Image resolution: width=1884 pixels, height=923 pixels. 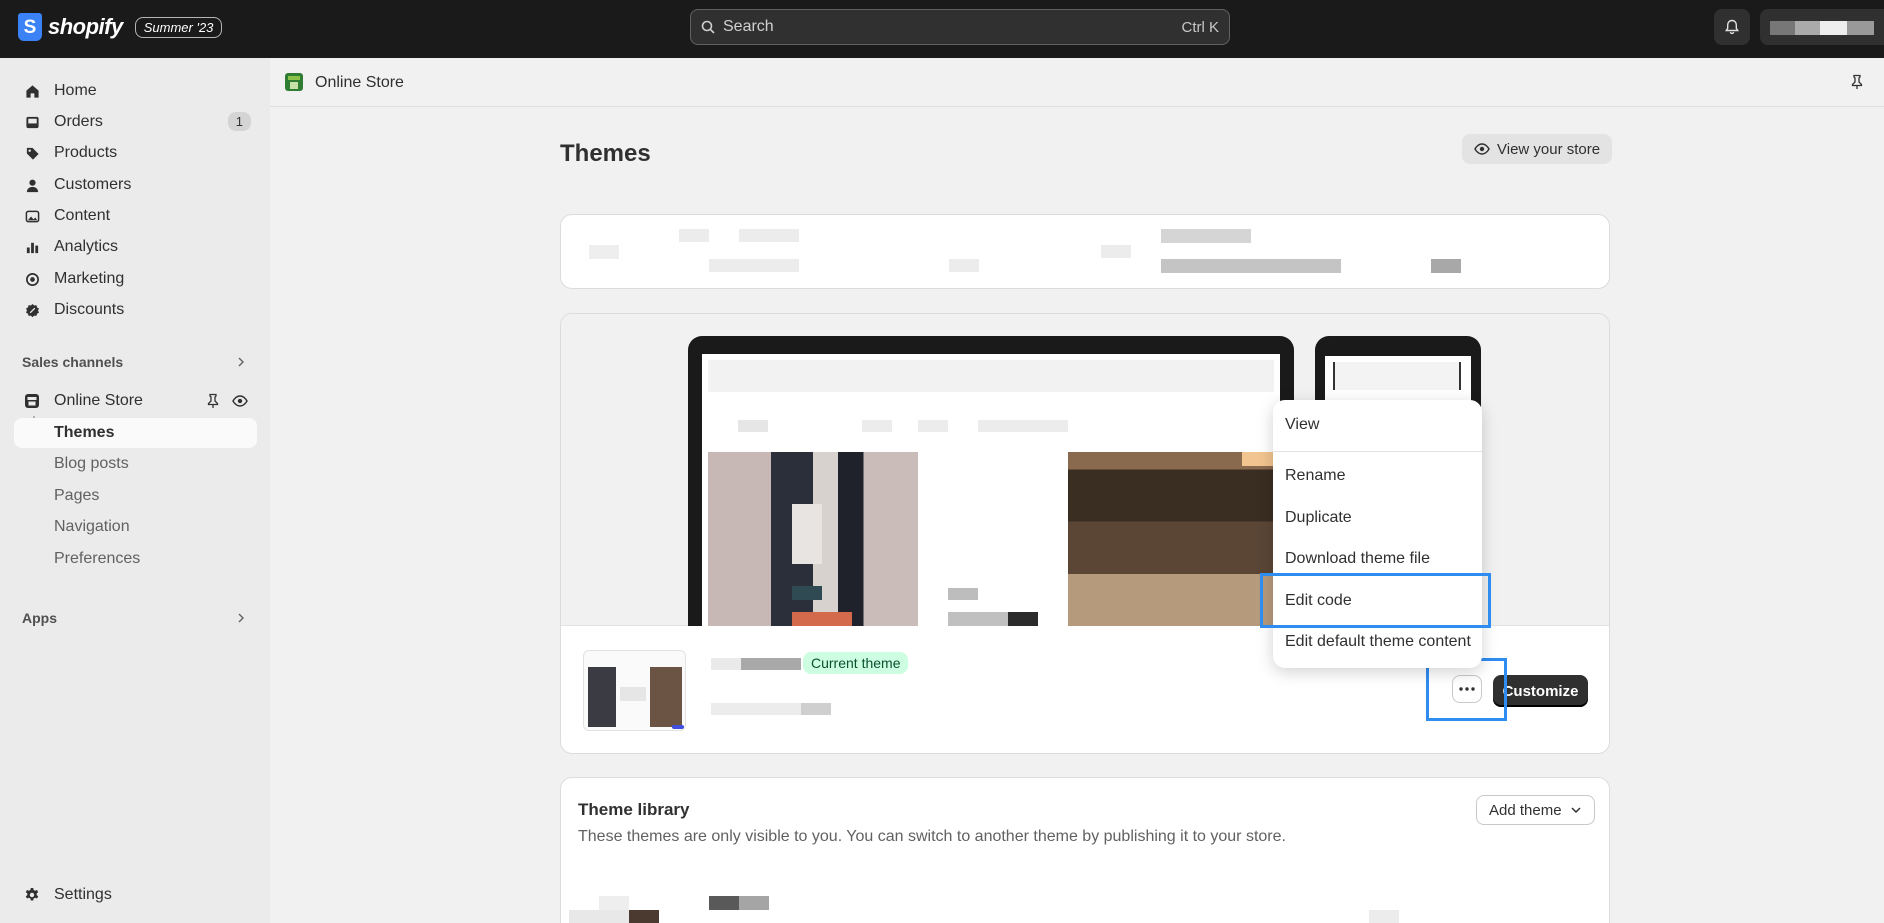 I want to click on gear-icon, so click(x=32, y=895).